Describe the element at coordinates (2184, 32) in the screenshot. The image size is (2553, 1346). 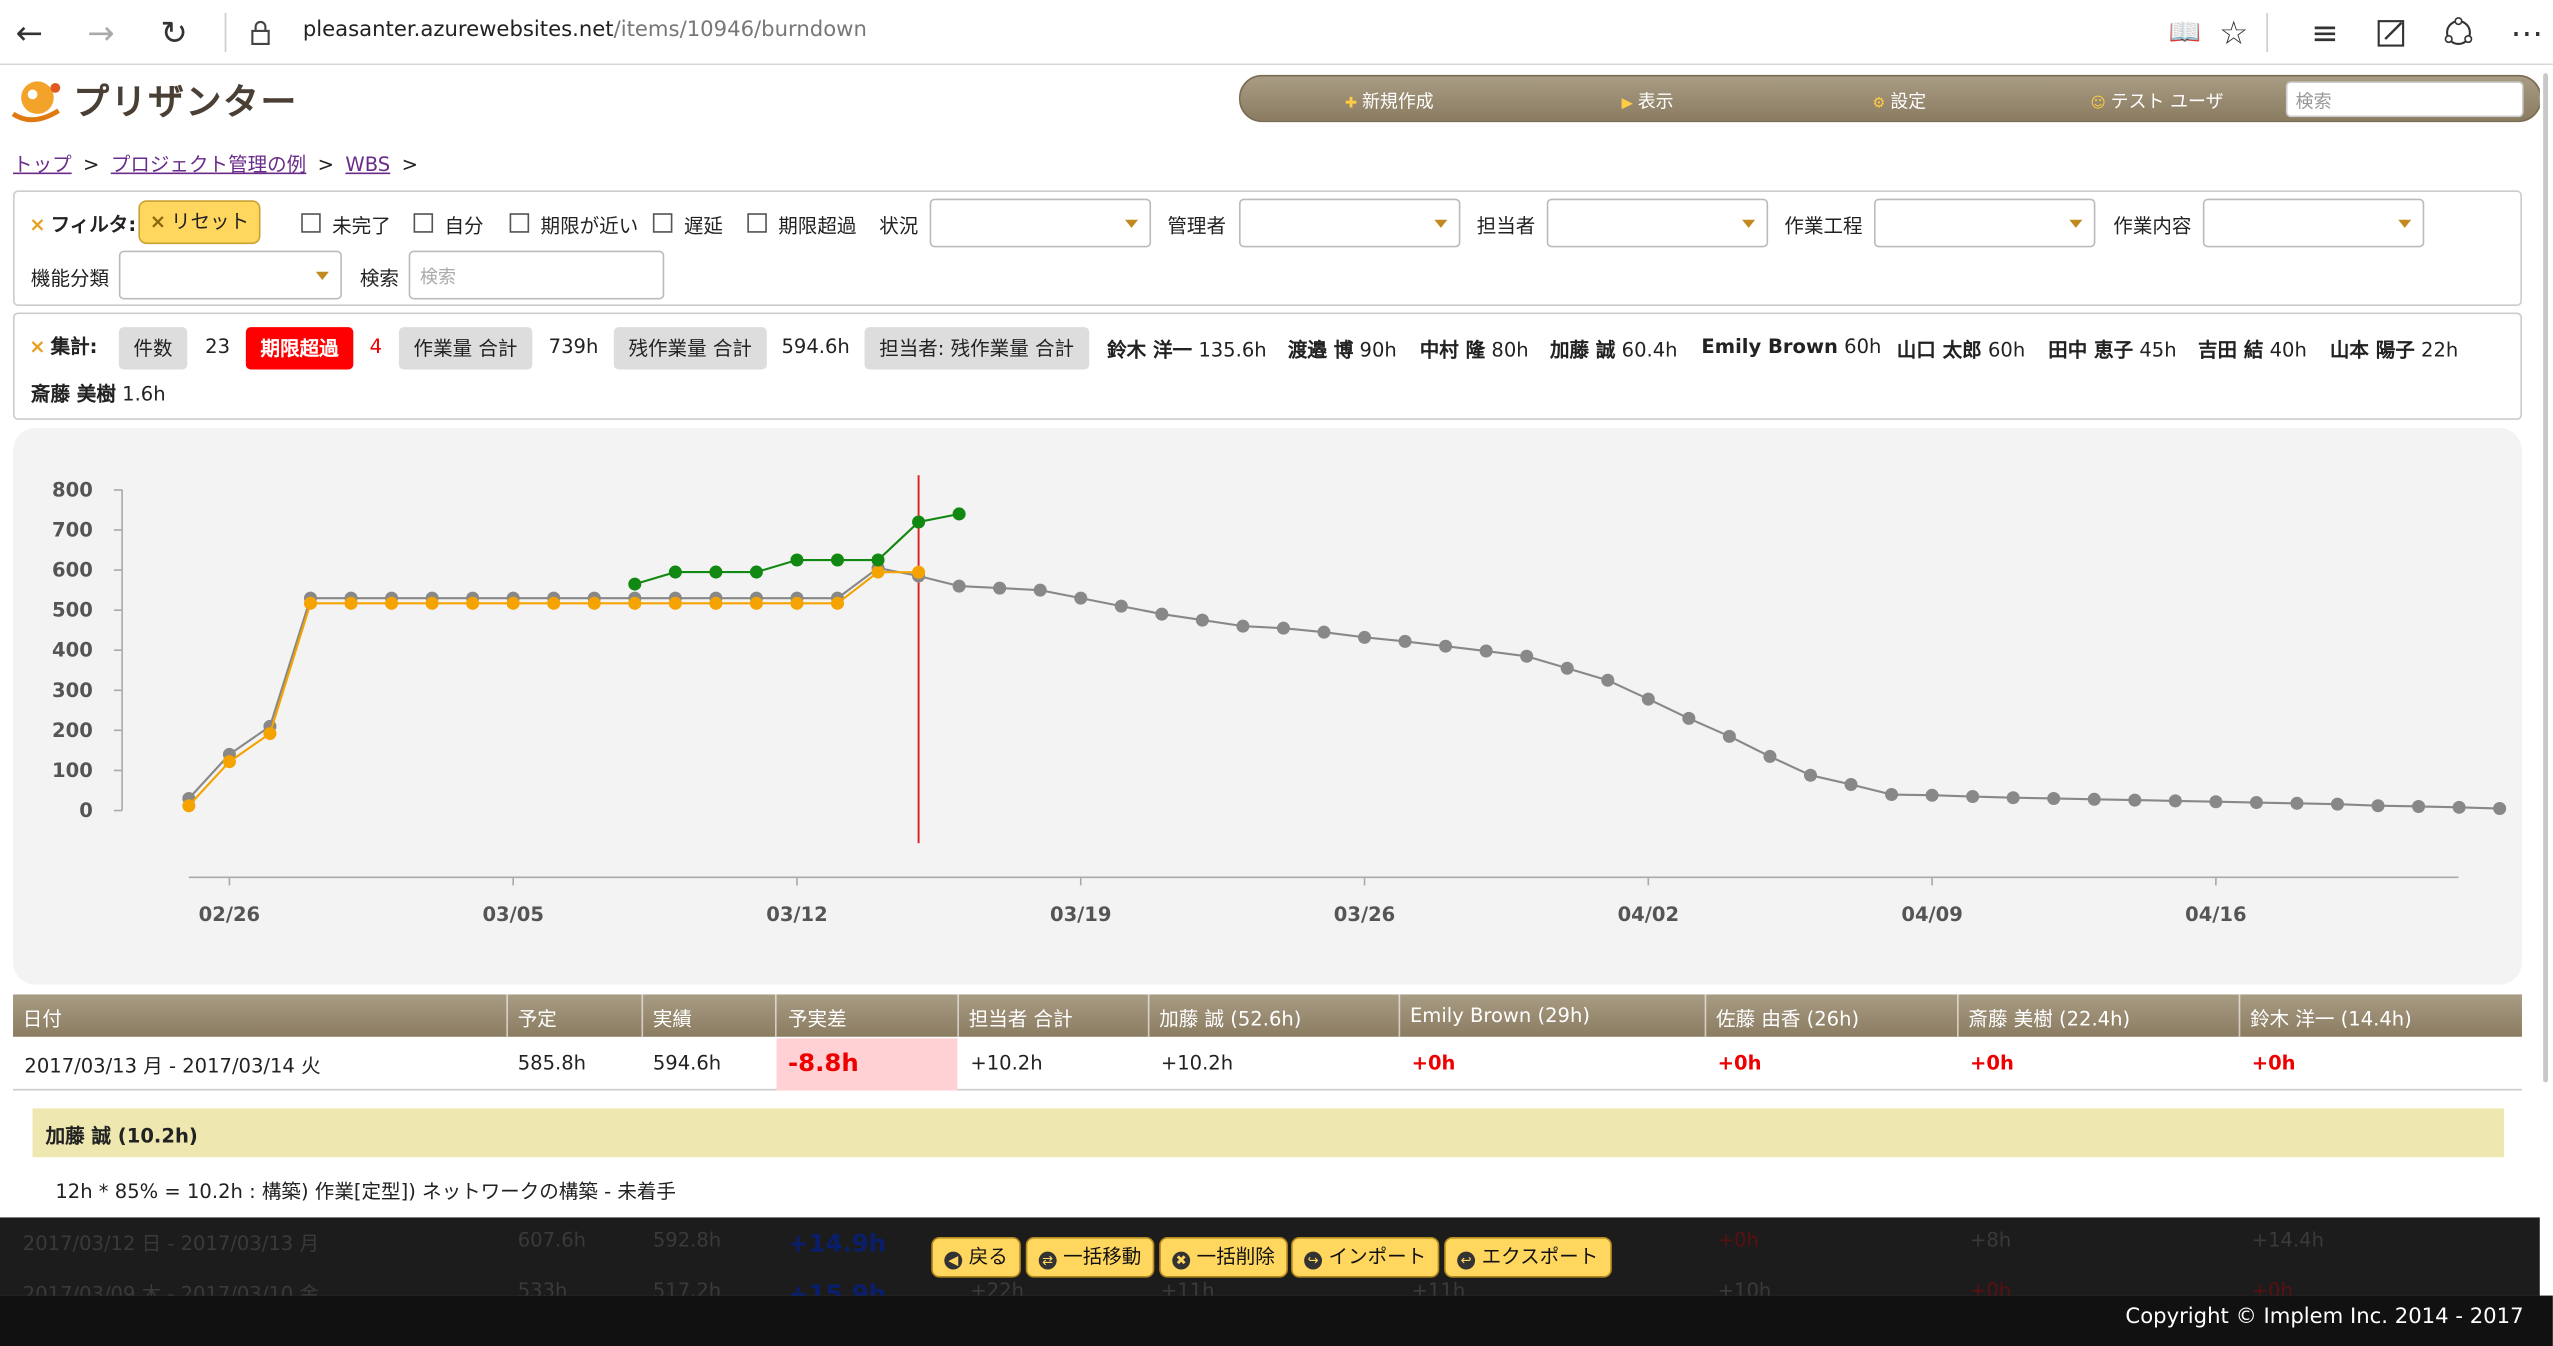
I see `reading-view-icon: 📖` at that location.